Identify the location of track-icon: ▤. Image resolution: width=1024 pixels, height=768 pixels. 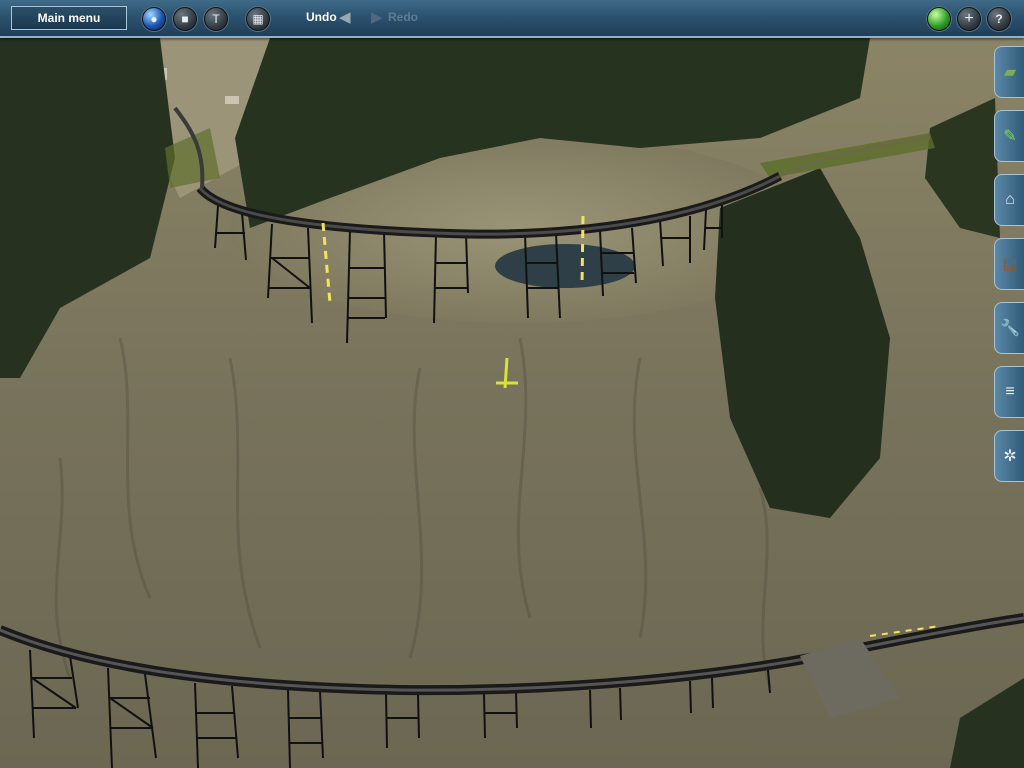
(1010, 264).